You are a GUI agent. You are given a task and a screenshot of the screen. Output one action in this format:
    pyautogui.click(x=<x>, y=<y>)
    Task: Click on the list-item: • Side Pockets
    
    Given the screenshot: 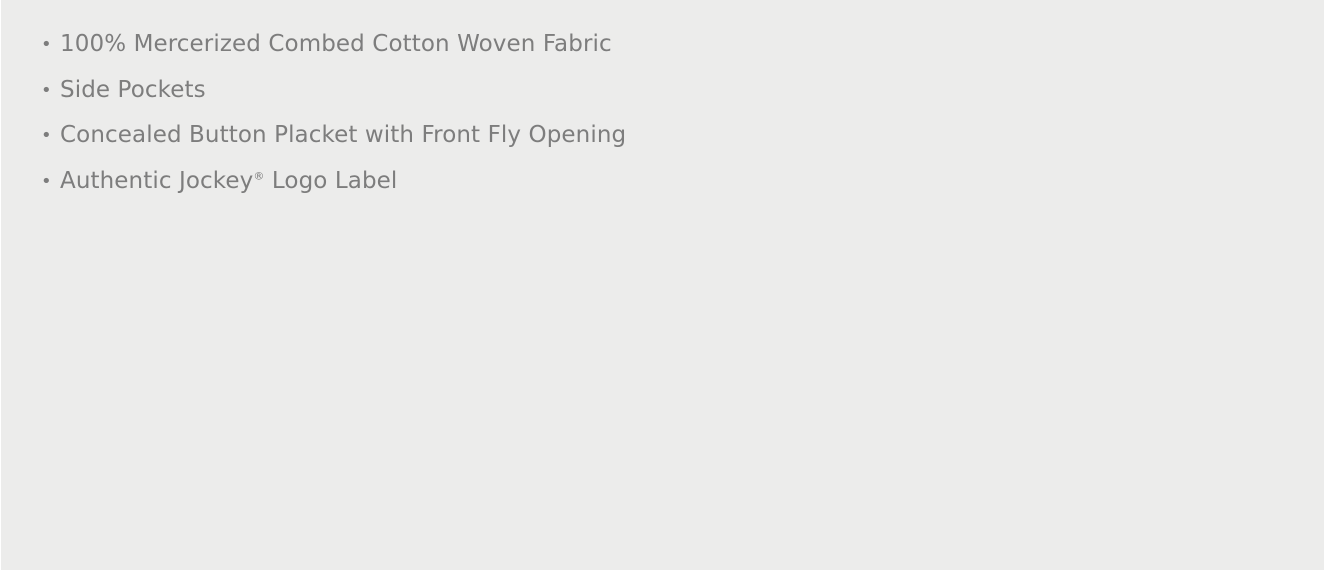 What is the action you would take?
    pyautogui.click(x=333, y=90)
    